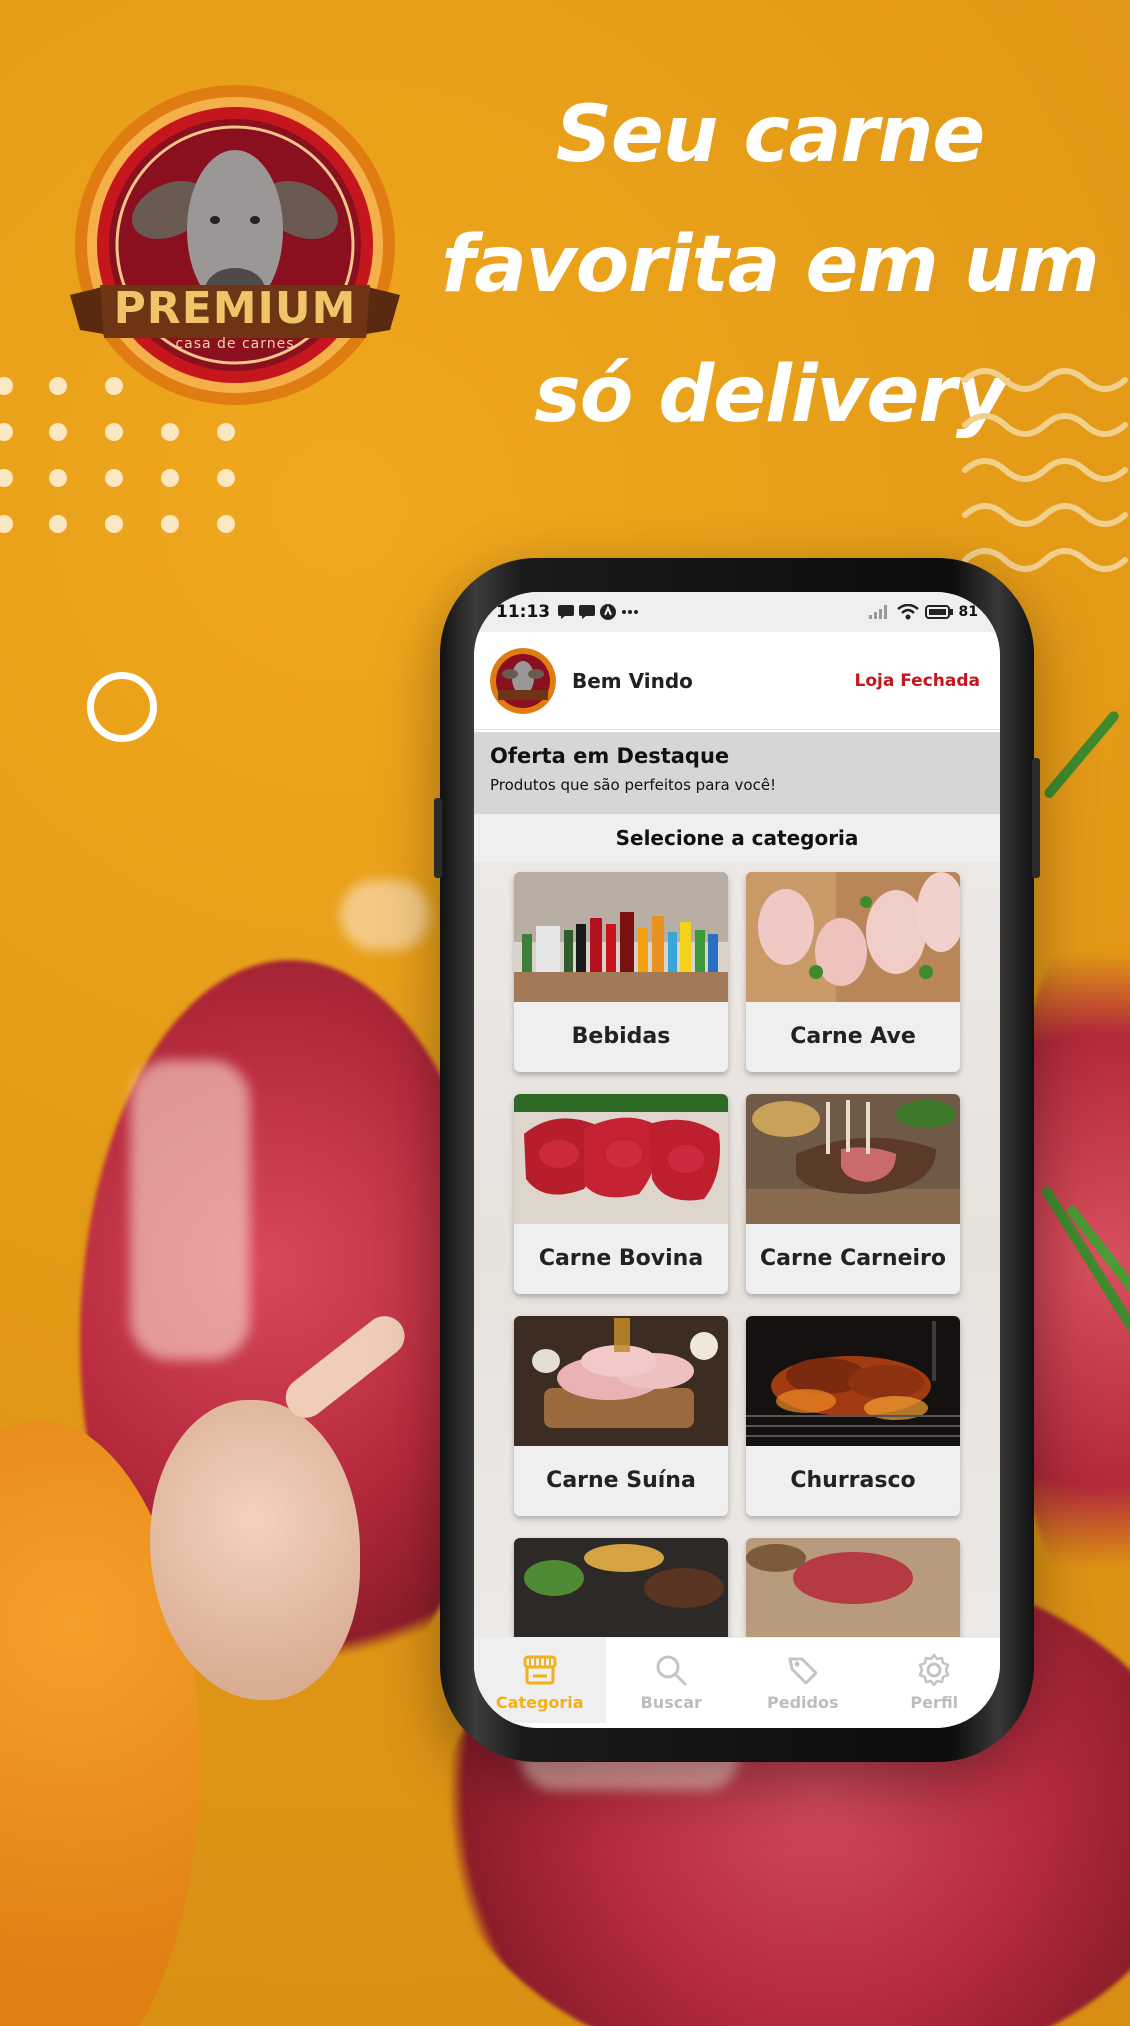 This screenshot has width=1130, height=2026. Describe the element at coordinates (737, 612) in the screenshot. I see `status-bar: 11:13 81` at that location.